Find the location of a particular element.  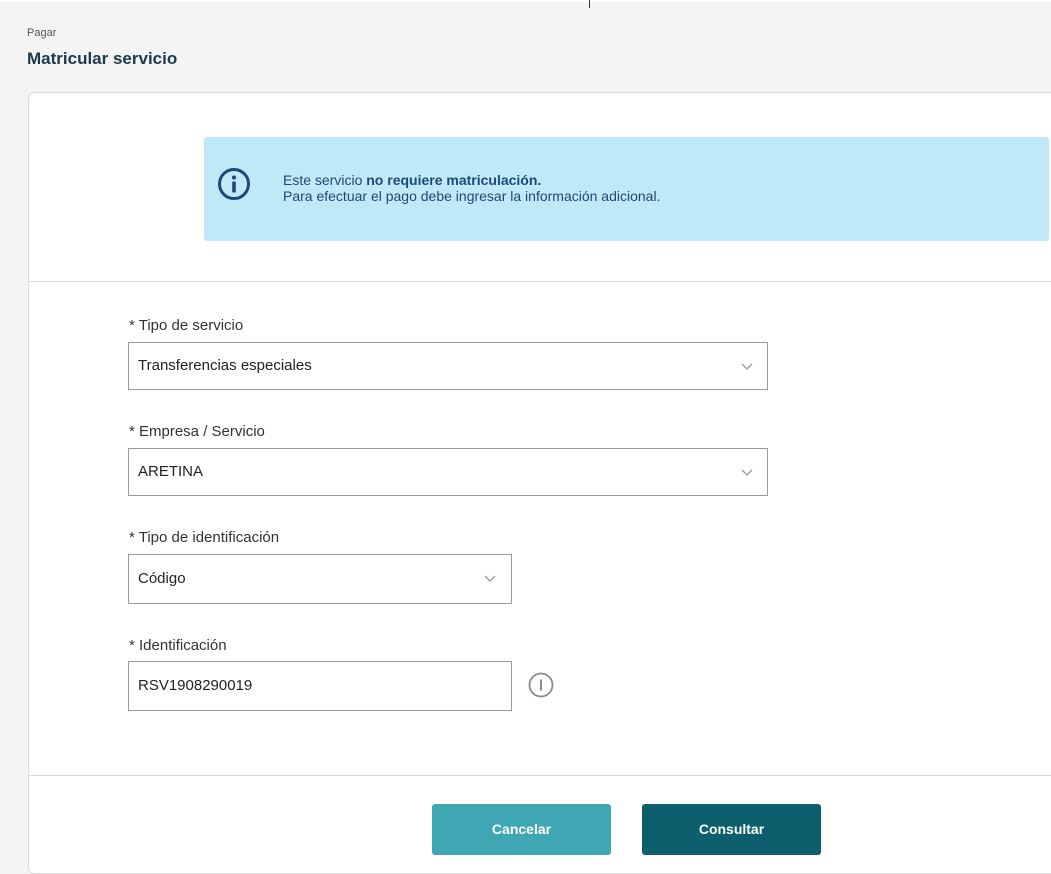

top-bar is located at coordinates (525, 1).